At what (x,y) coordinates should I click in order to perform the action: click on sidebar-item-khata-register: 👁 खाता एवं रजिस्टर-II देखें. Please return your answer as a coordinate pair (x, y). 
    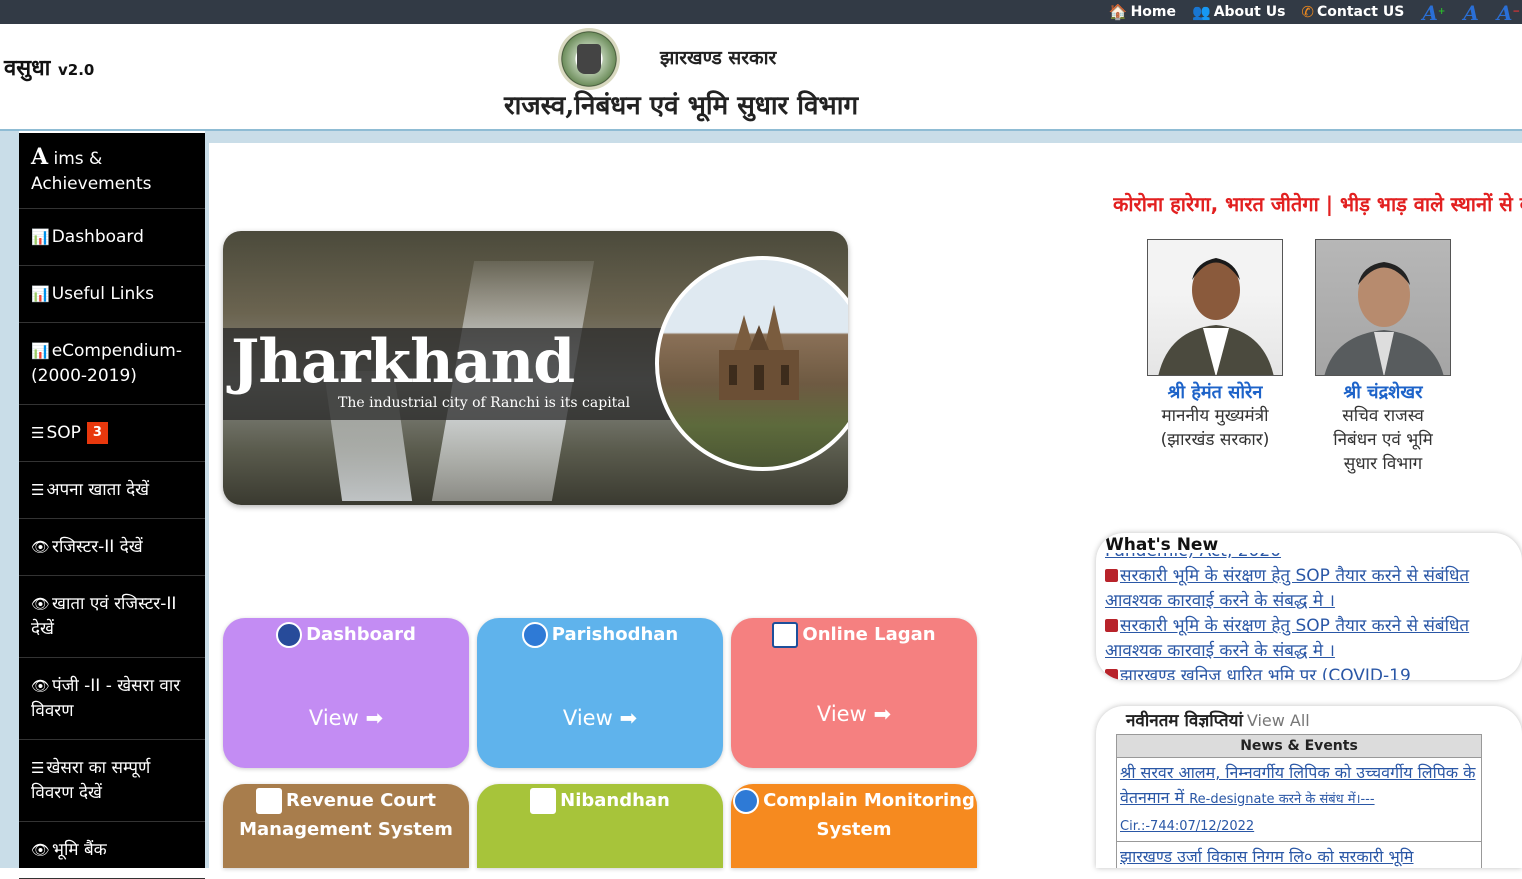
    Looking at the image, I should click on (112, 617).